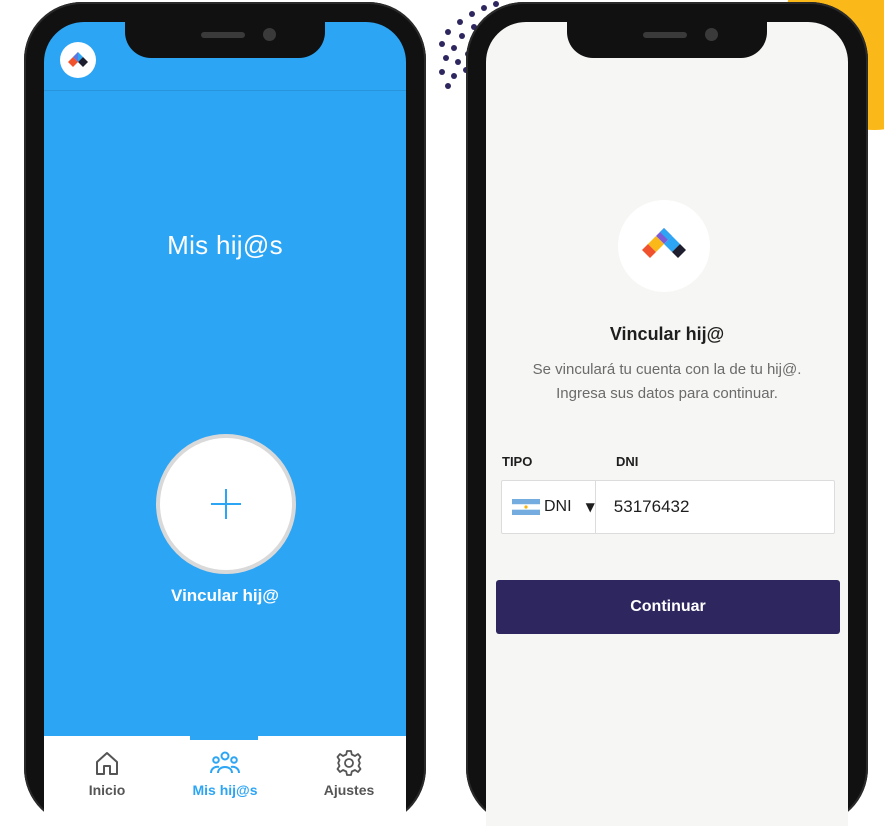  What do you see at coordinates (558, 506) in the screenshot?
I see `document-type-value: DNI` at bounding box center [558, 506].